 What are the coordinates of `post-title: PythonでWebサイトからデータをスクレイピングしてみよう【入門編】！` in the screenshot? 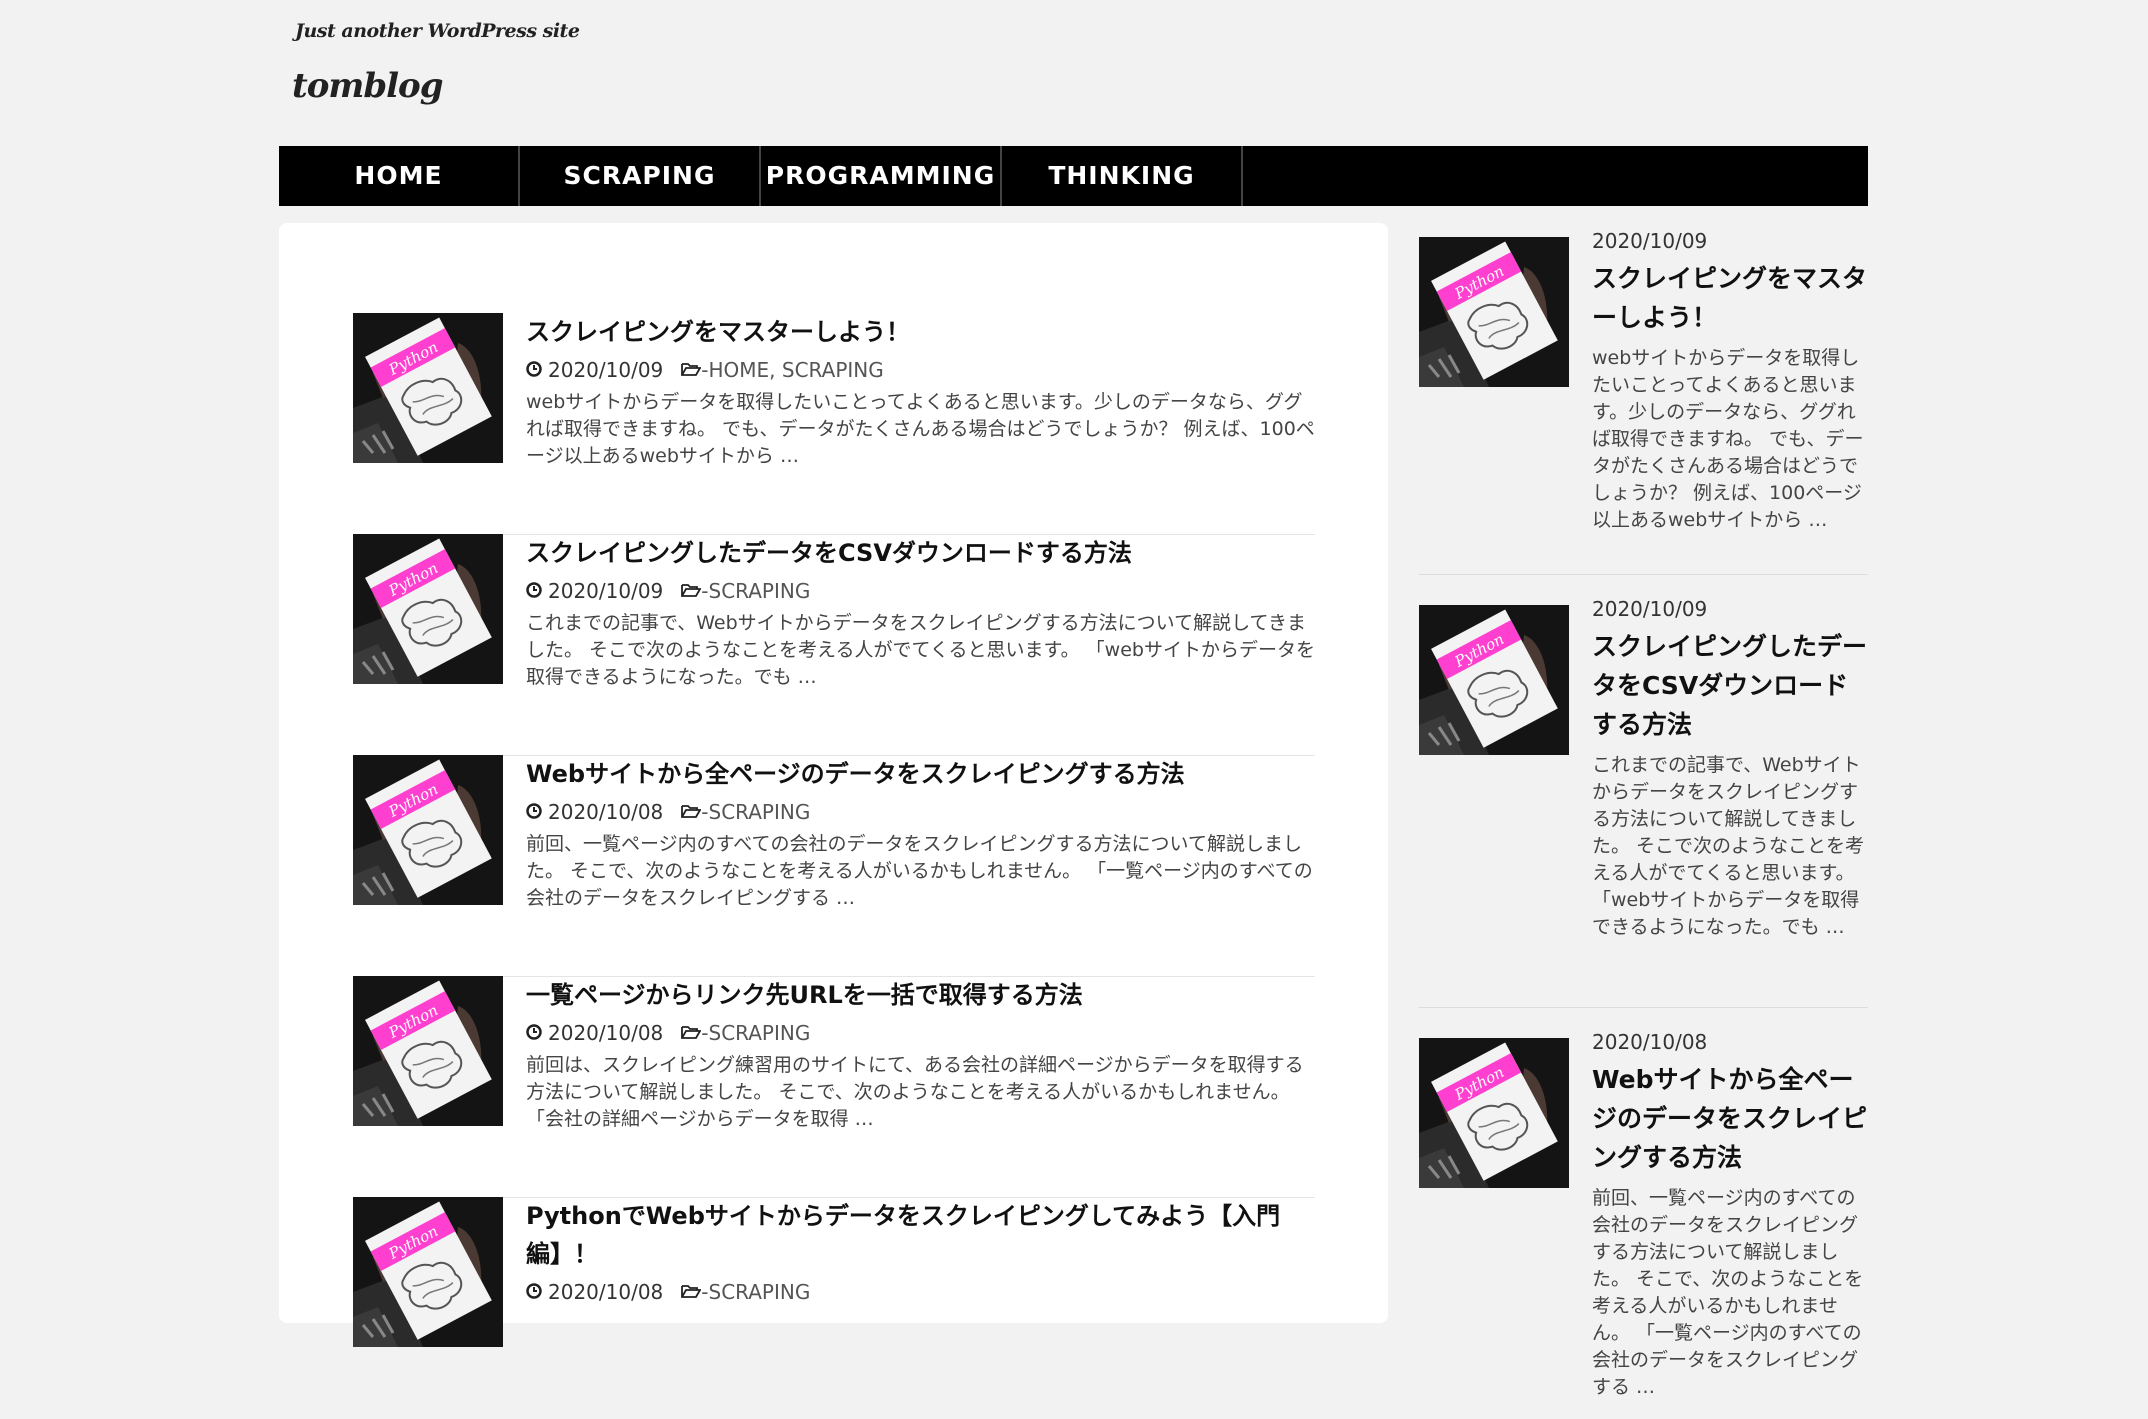 It's located at (920, 1235).